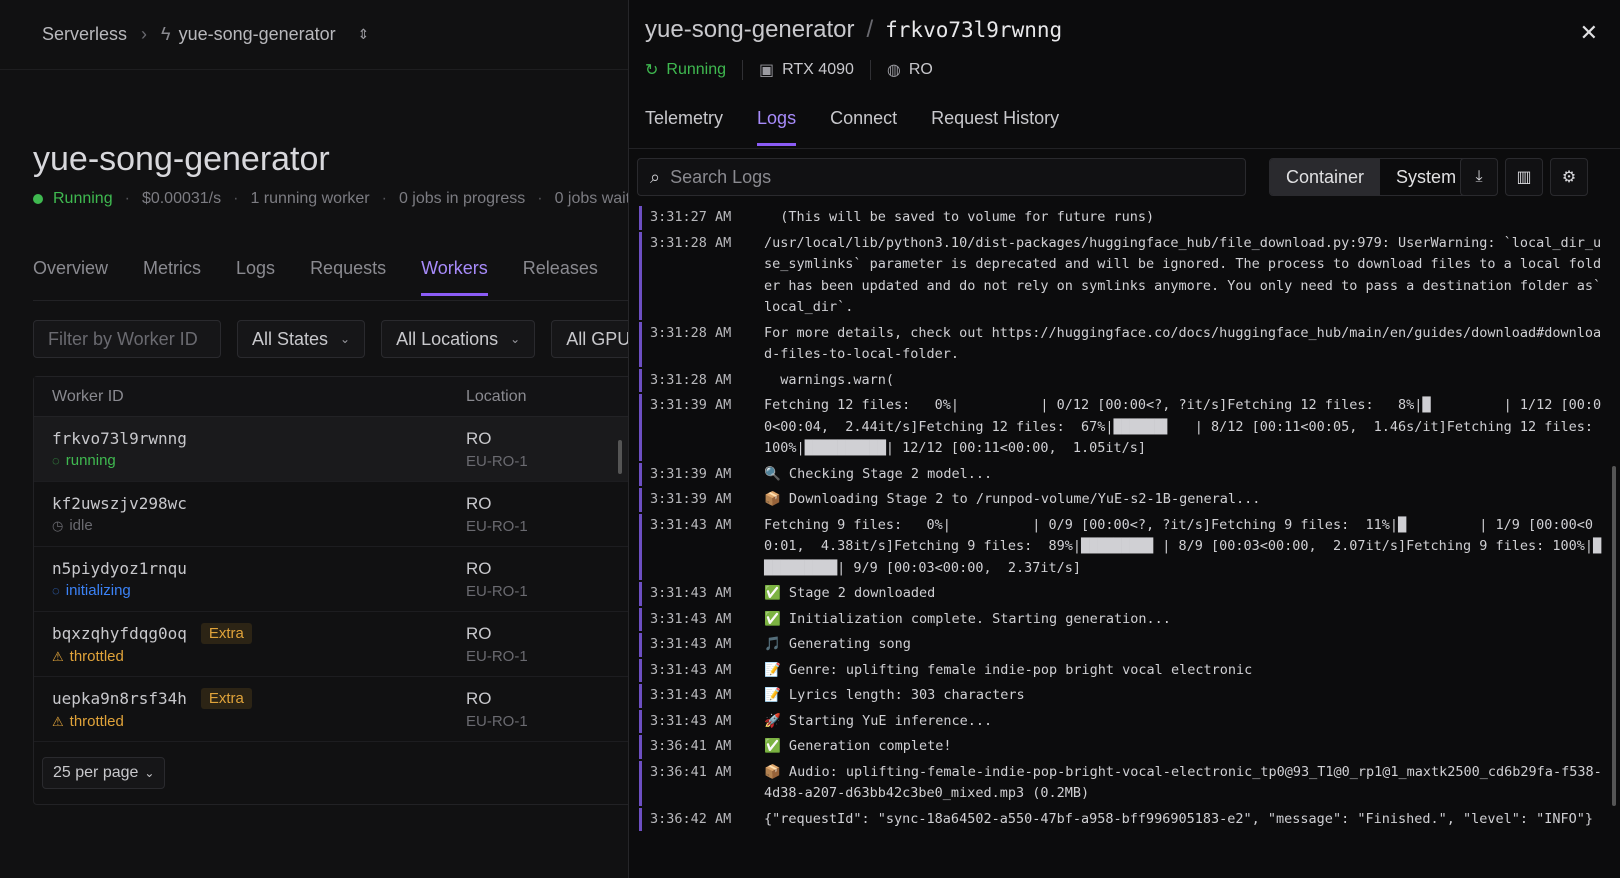 The image size is (1620, 878). Describe the element at coordinates (1589, 33) in the screenshot. I see `close-icon: ✕` at that location.